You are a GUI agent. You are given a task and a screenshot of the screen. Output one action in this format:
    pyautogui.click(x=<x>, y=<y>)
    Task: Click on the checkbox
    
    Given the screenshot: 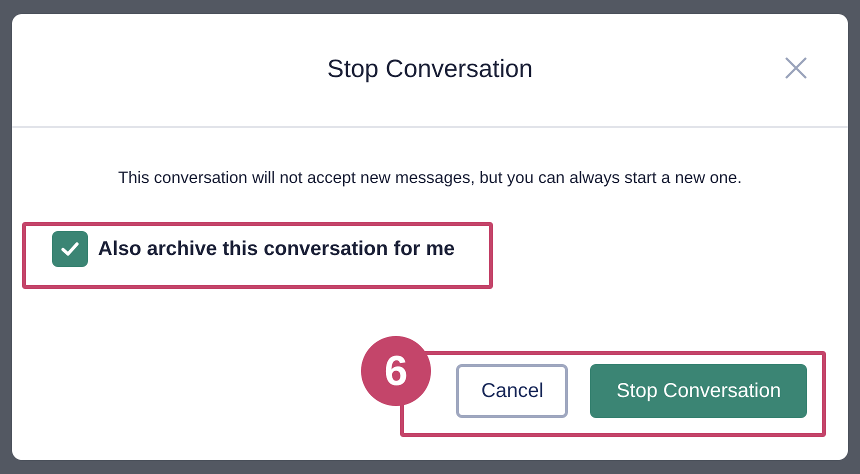 What is the action you would take?
    pyautogui.click(x=70, y=248)
    